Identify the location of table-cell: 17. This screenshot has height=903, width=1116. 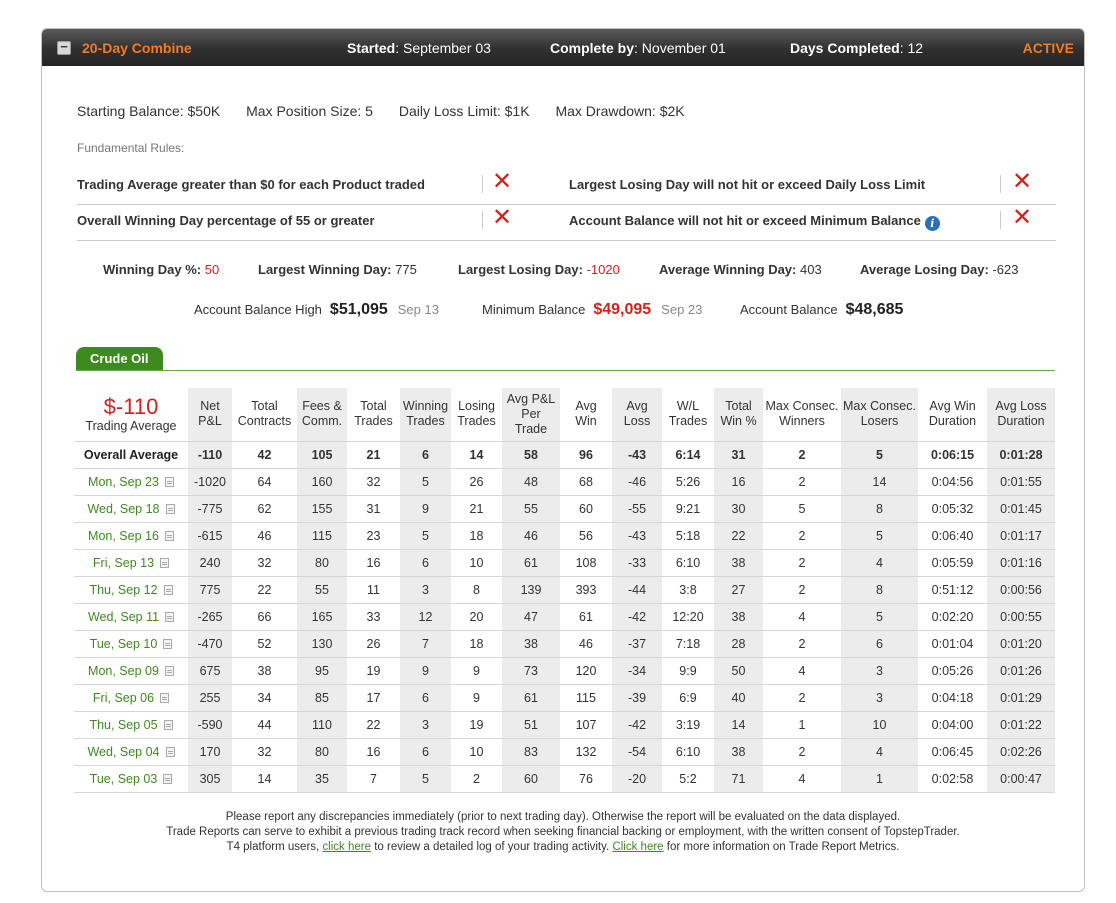
(373, 698).